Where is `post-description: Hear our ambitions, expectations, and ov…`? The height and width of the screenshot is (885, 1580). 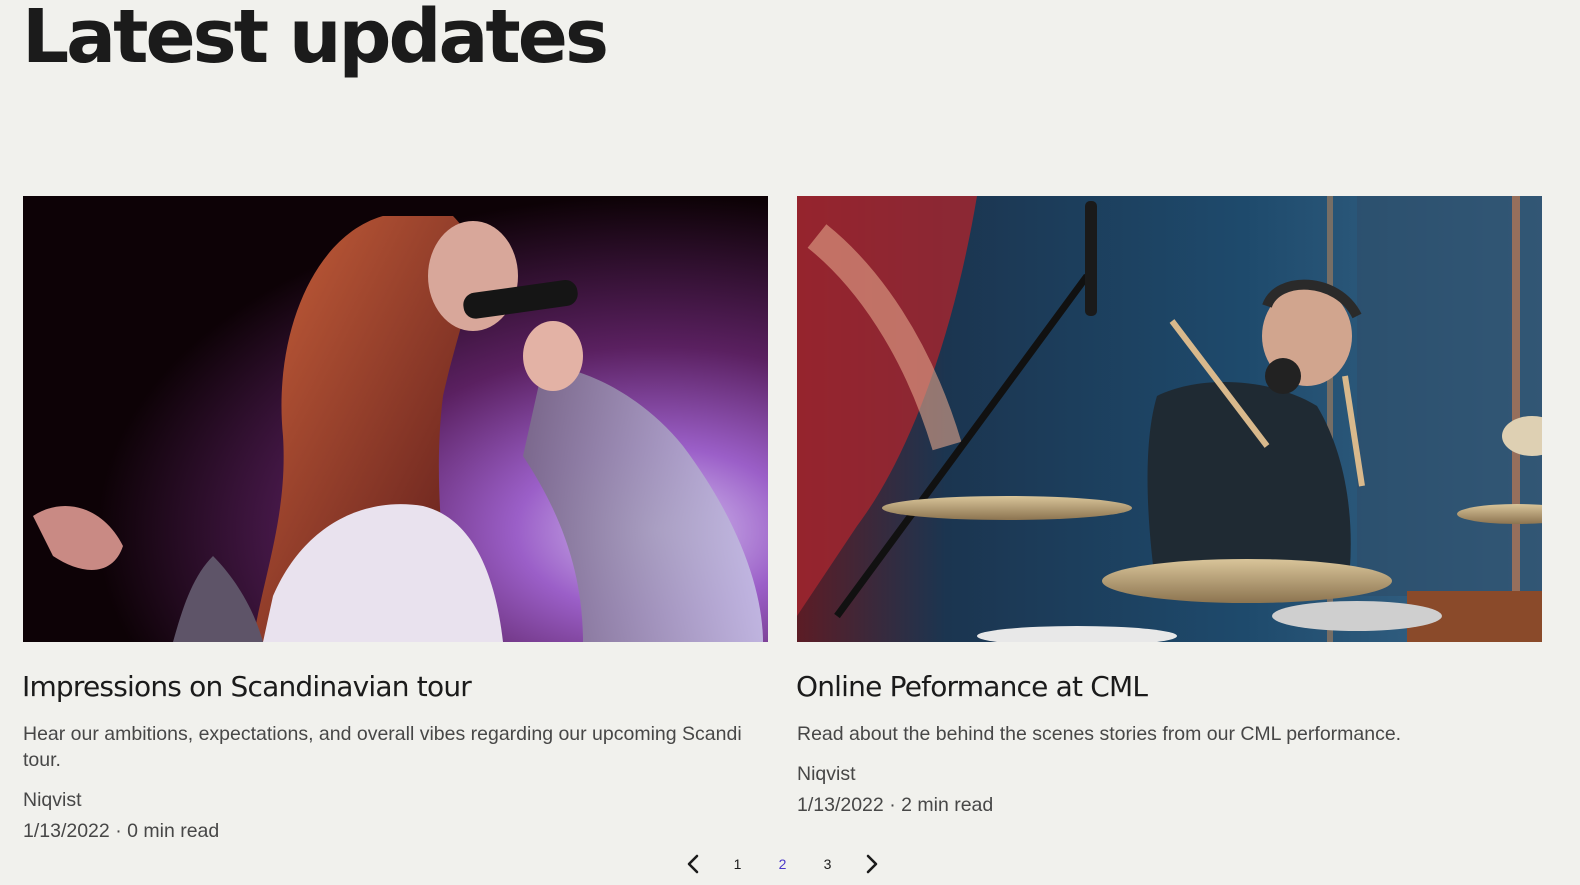 post-description: Hear our ambitions, expectations, and ov… is located at coordinates (382, 747).